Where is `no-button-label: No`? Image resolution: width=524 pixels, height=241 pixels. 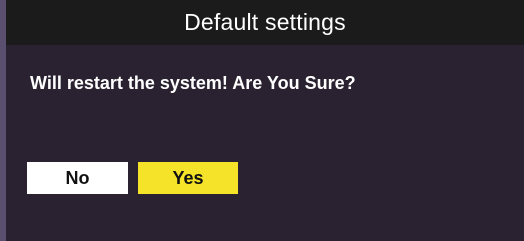
no-button-label: No is located at coordinates (77, 177).